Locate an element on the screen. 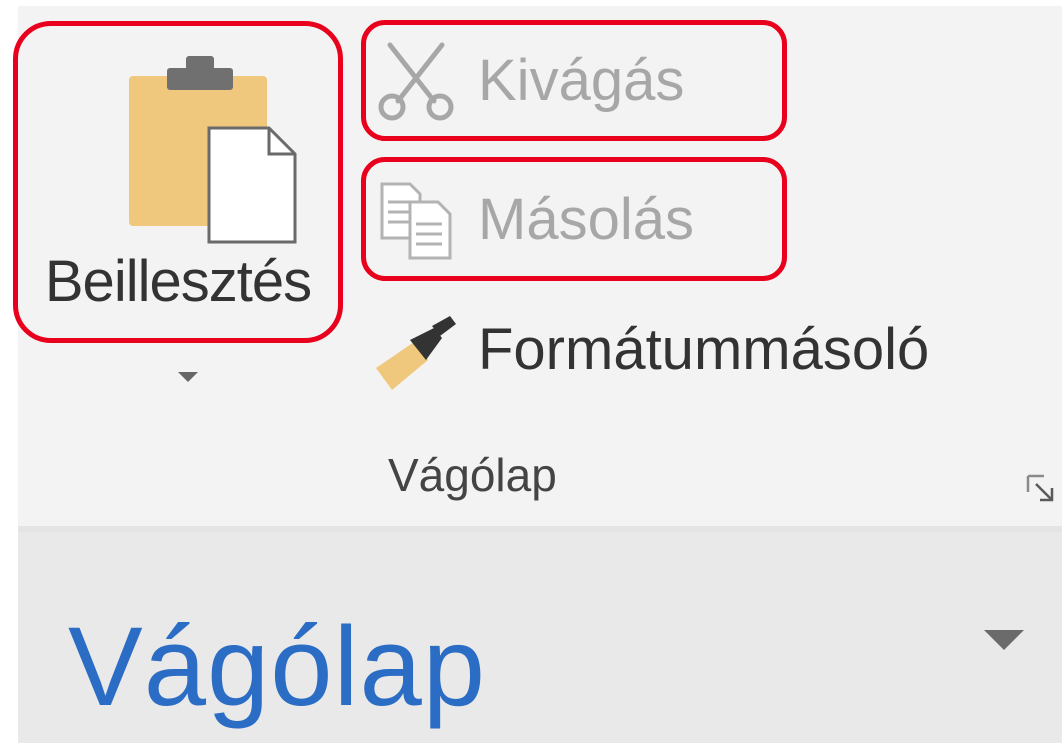 This screenshot has width=1062, height=743. scissors-icon is located at coordinates (416, 81).